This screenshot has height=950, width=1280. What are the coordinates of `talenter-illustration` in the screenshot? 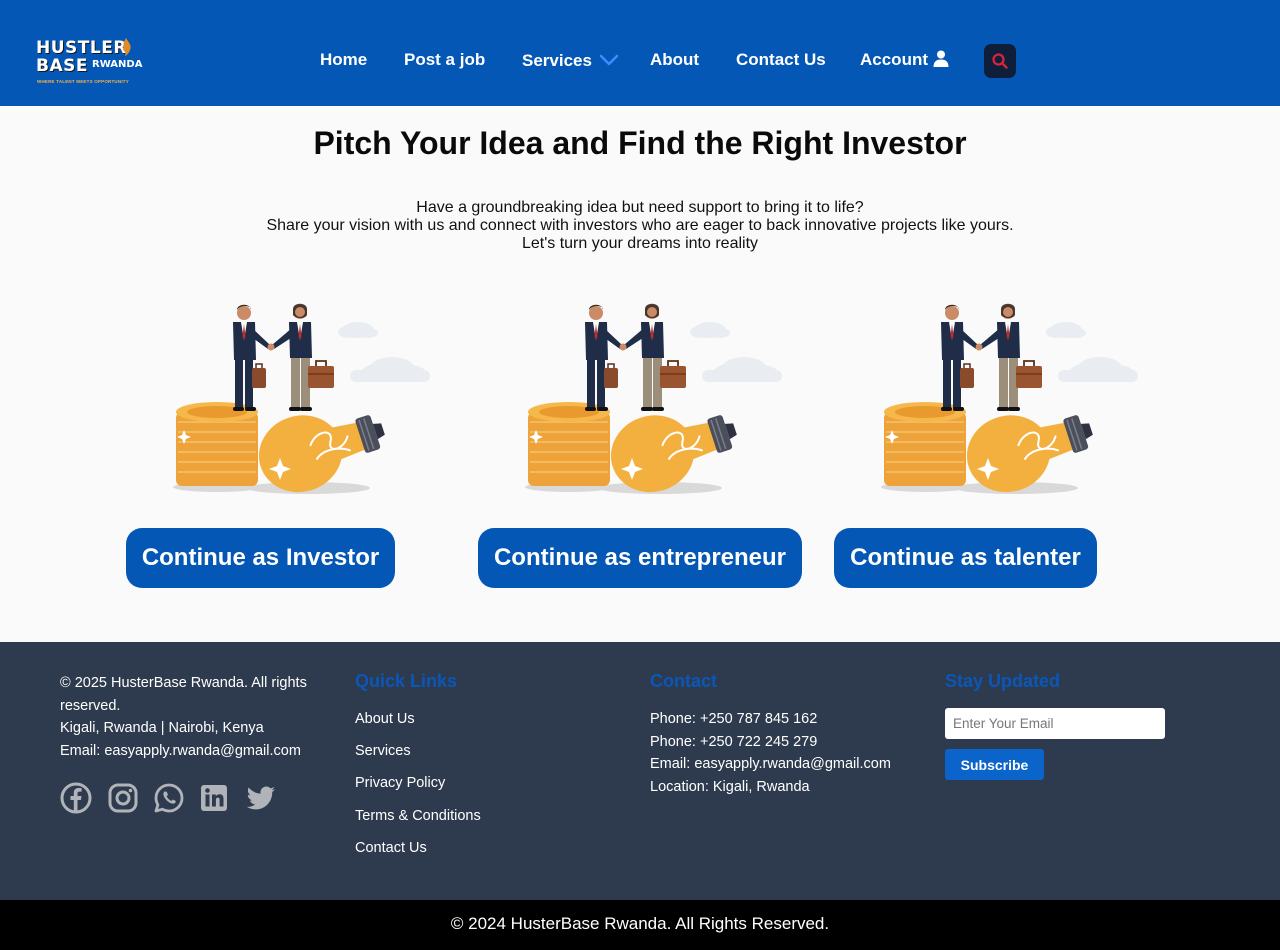 It's located at (1009, 399).